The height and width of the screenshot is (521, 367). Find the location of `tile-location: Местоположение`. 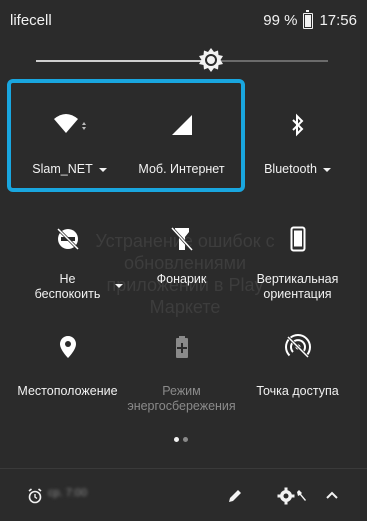

tile-location: Местоположение is located at coordinates (67, 364).